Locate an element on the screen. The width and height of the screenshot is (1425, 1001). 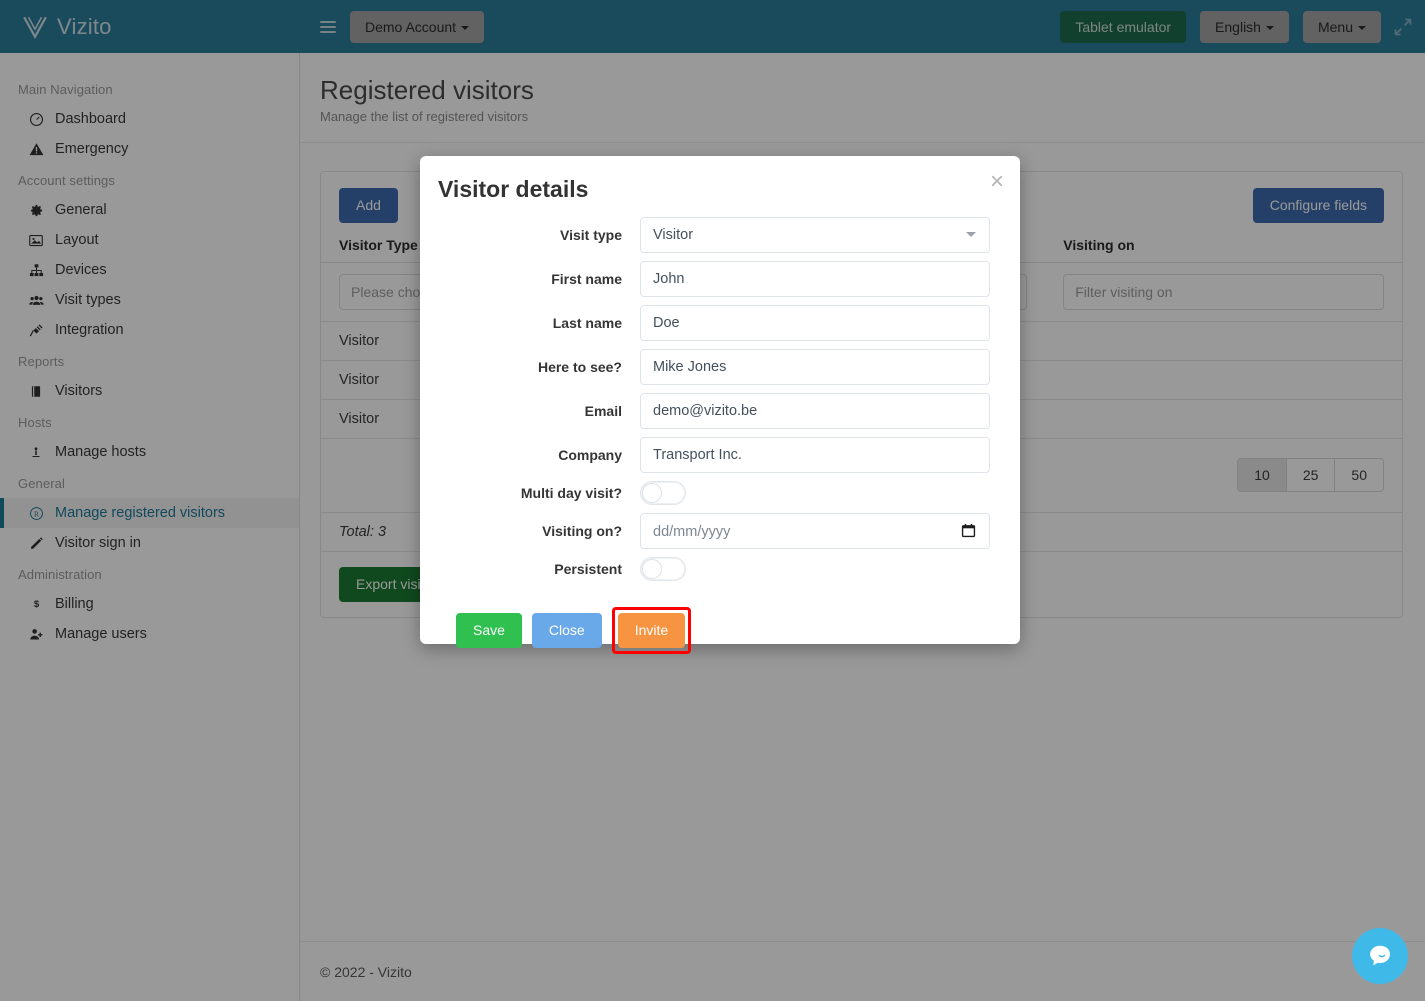
control-email is located at coordinates (815, 411).